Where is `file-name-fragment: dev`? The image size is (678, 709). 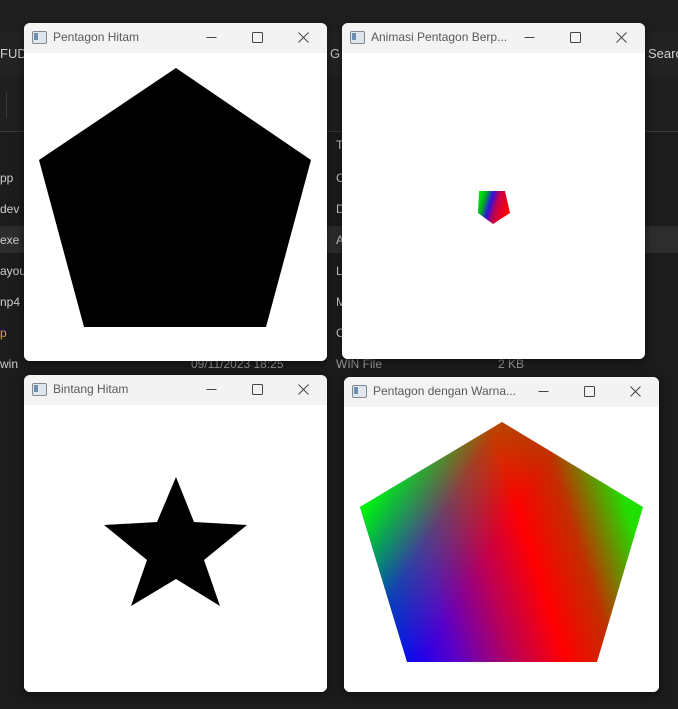 file-name-fragment: dev is located at coordinates (9, 209).